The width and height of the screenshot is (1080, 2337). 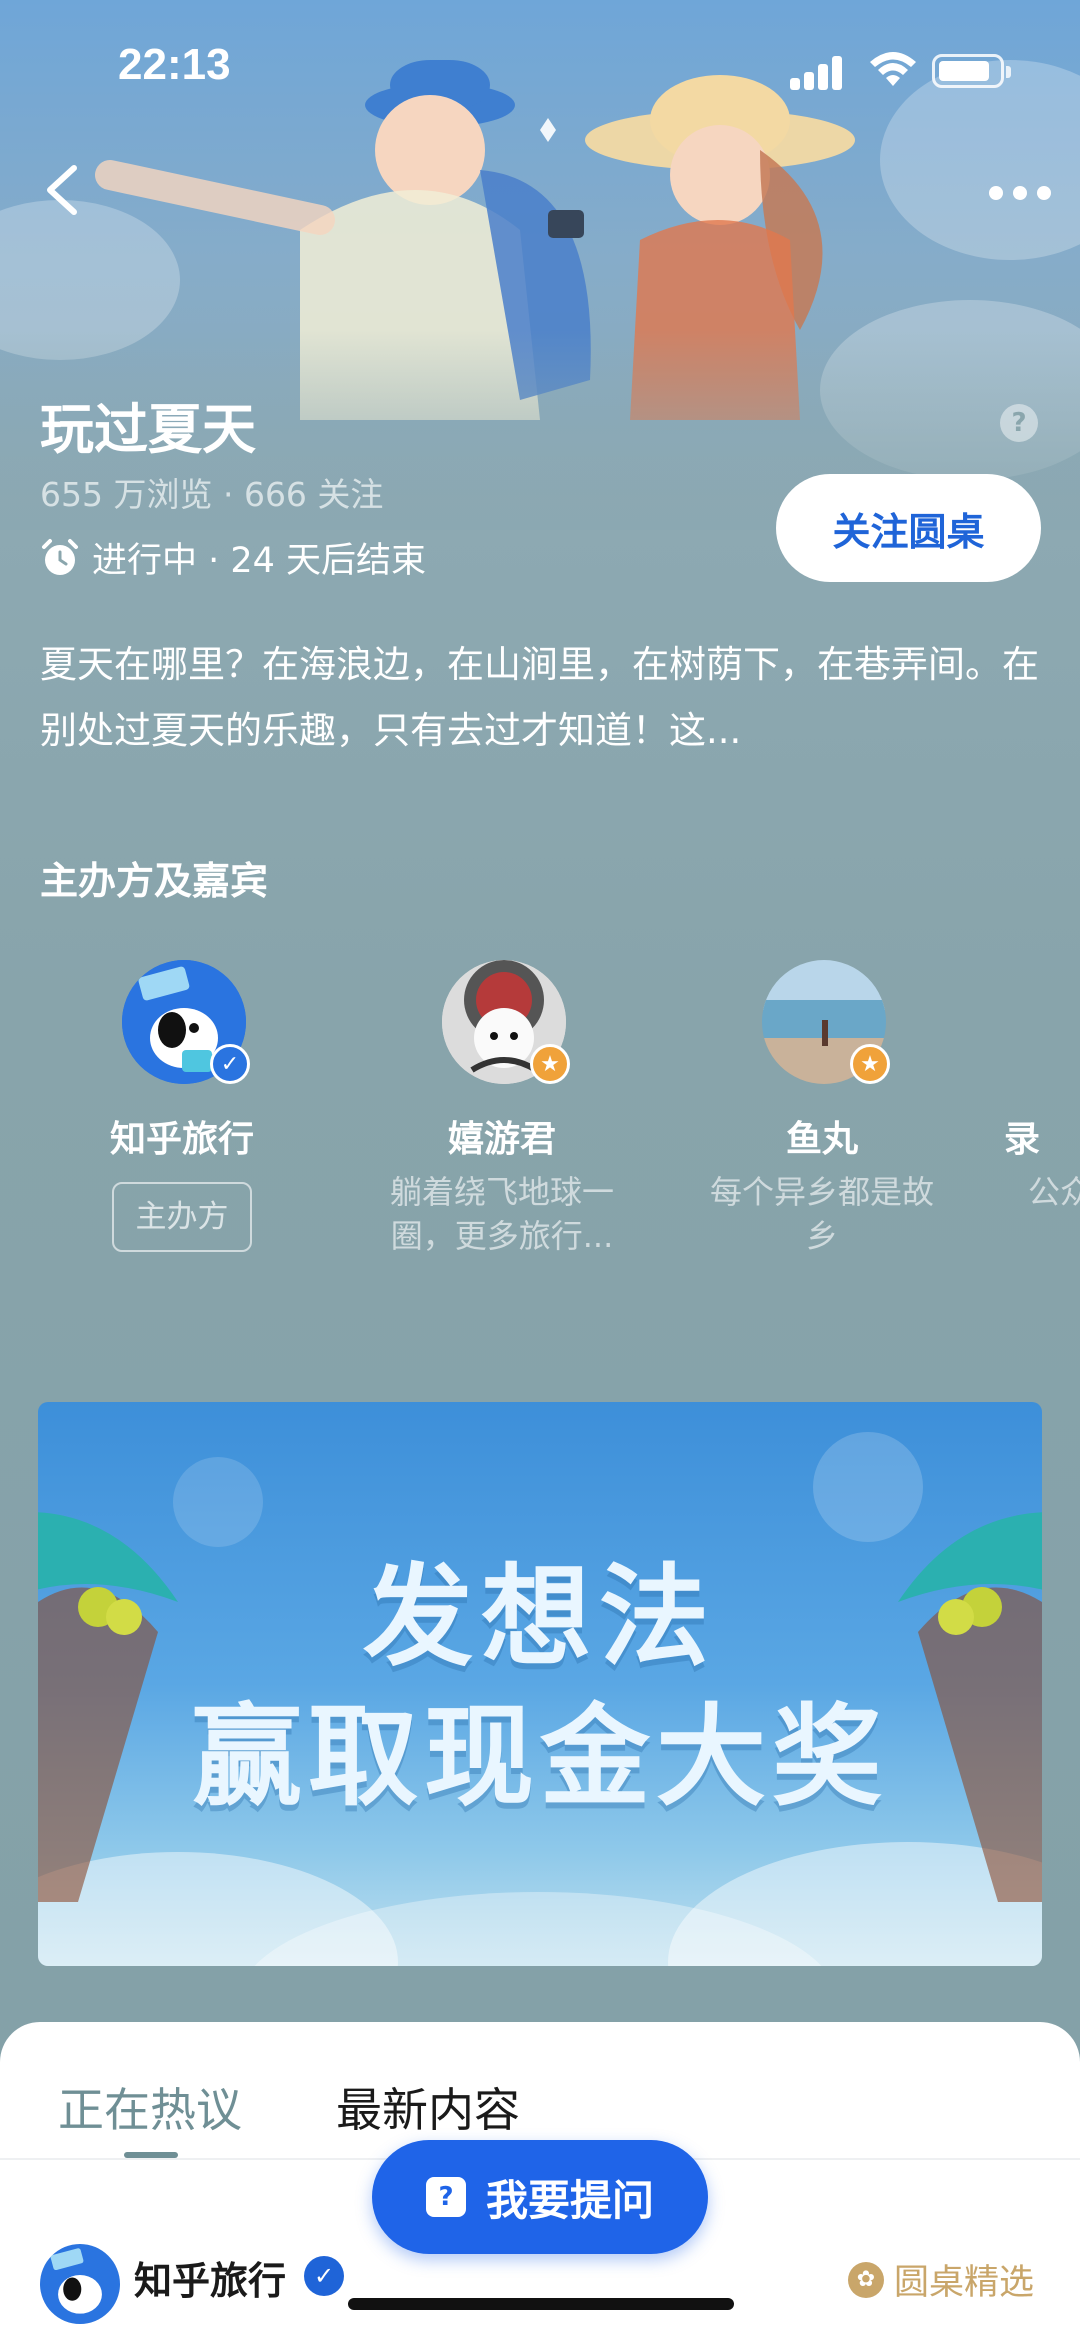 I want to click on help-icon: ?, so click(x=1019, y=423).